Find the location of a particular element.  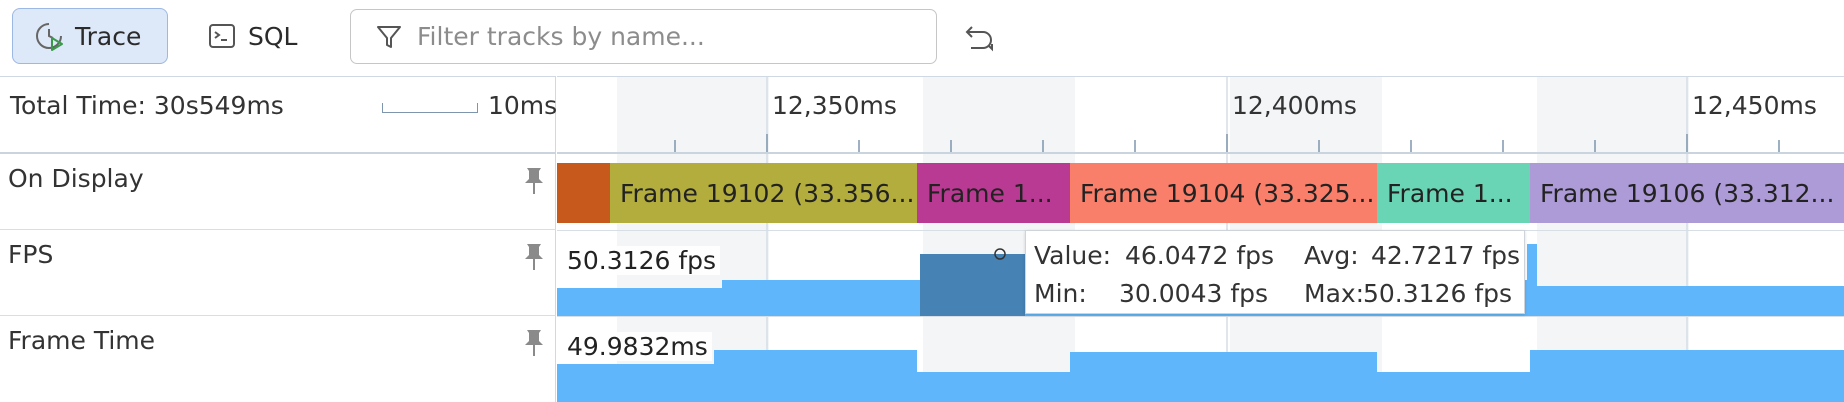

scale-bar is located at coordinates (430, 108).